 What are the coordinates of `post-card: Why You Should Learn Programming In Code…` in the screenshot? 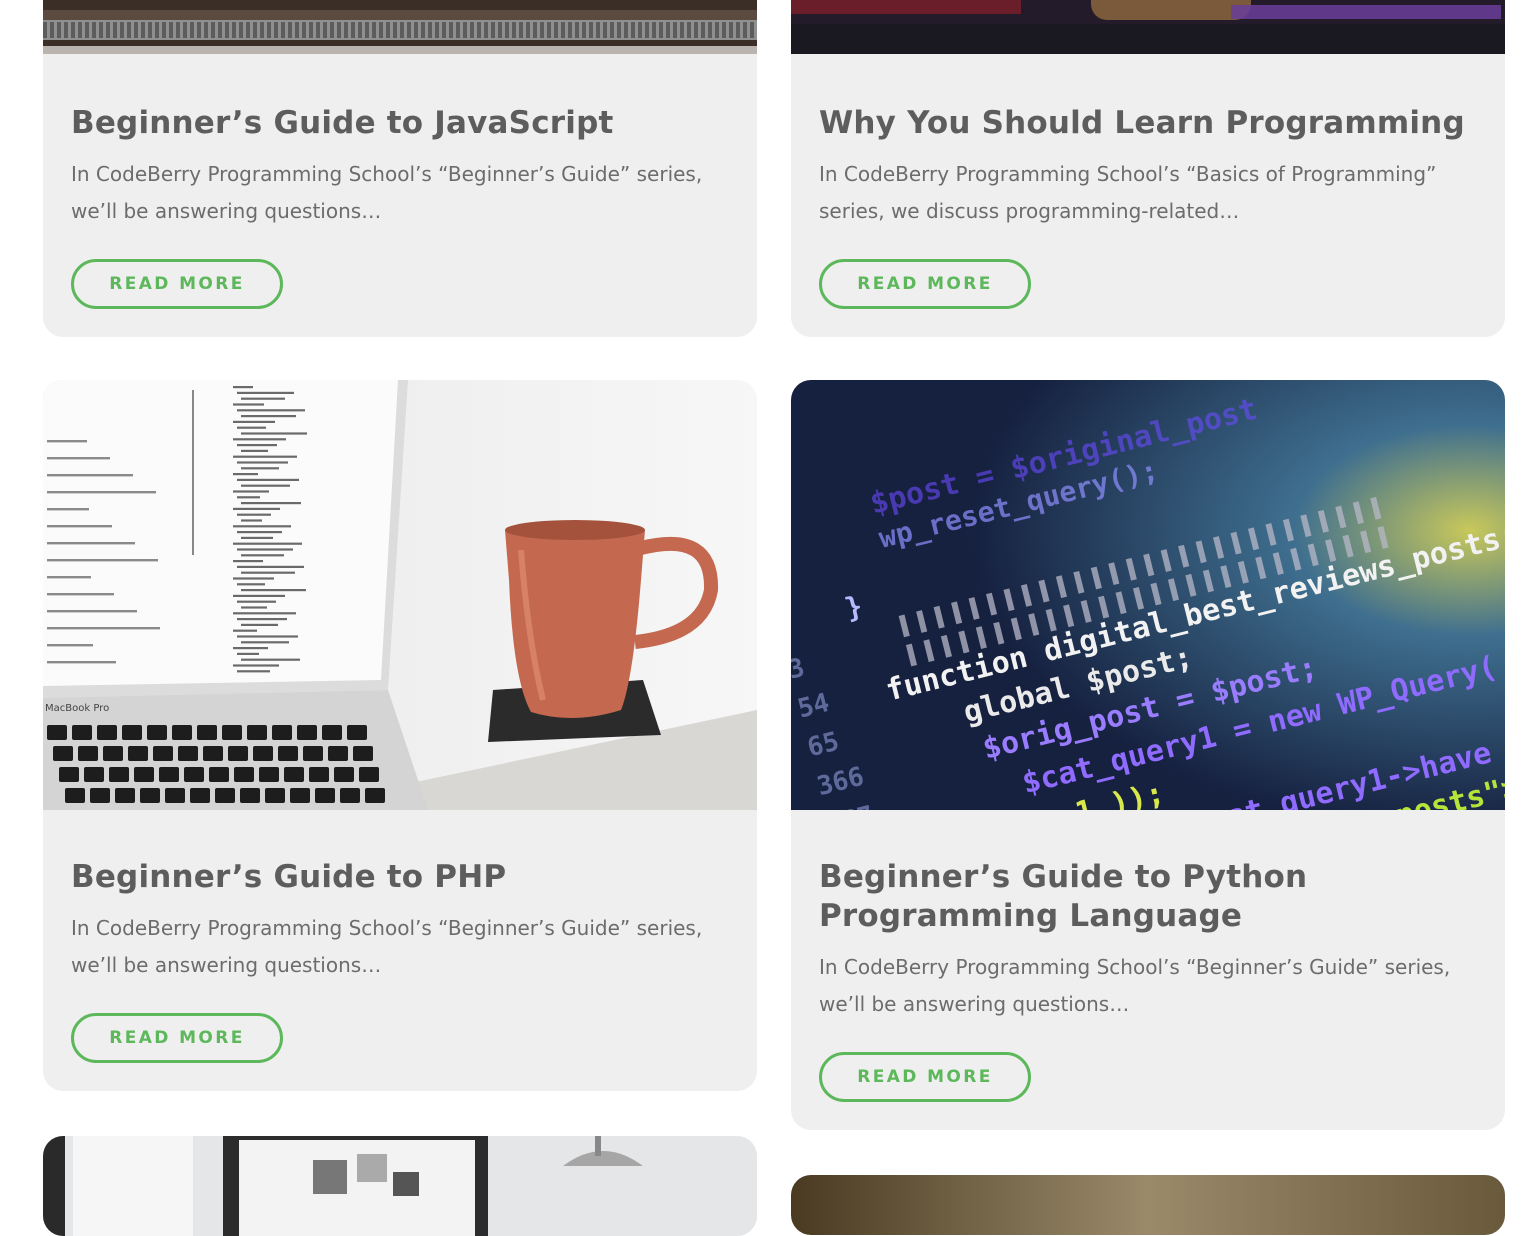 It's located at (1148, 168).